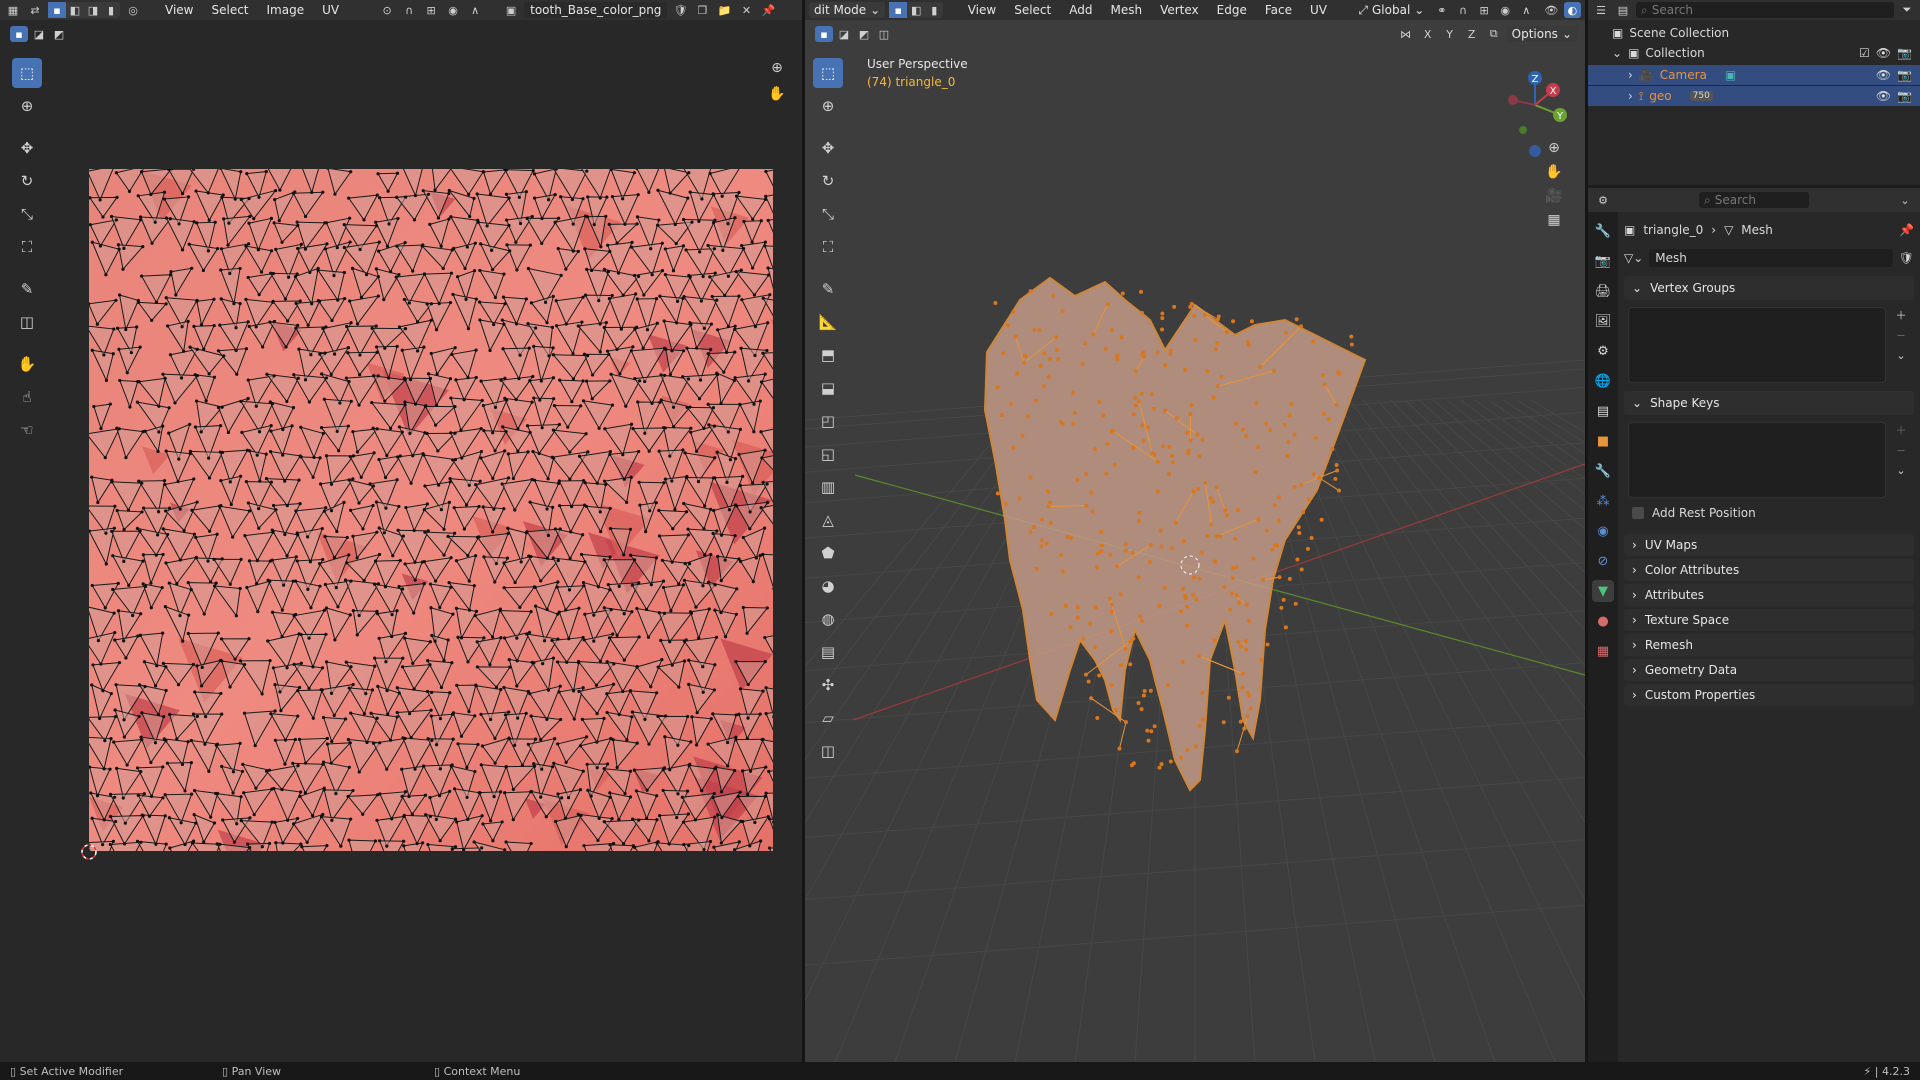 The height and width of the screenshot is (1080, 1920). Describe the element at coordinates (27, 106) in the screenshot. I see `cursor-tool-icon: ⊕` at that location.